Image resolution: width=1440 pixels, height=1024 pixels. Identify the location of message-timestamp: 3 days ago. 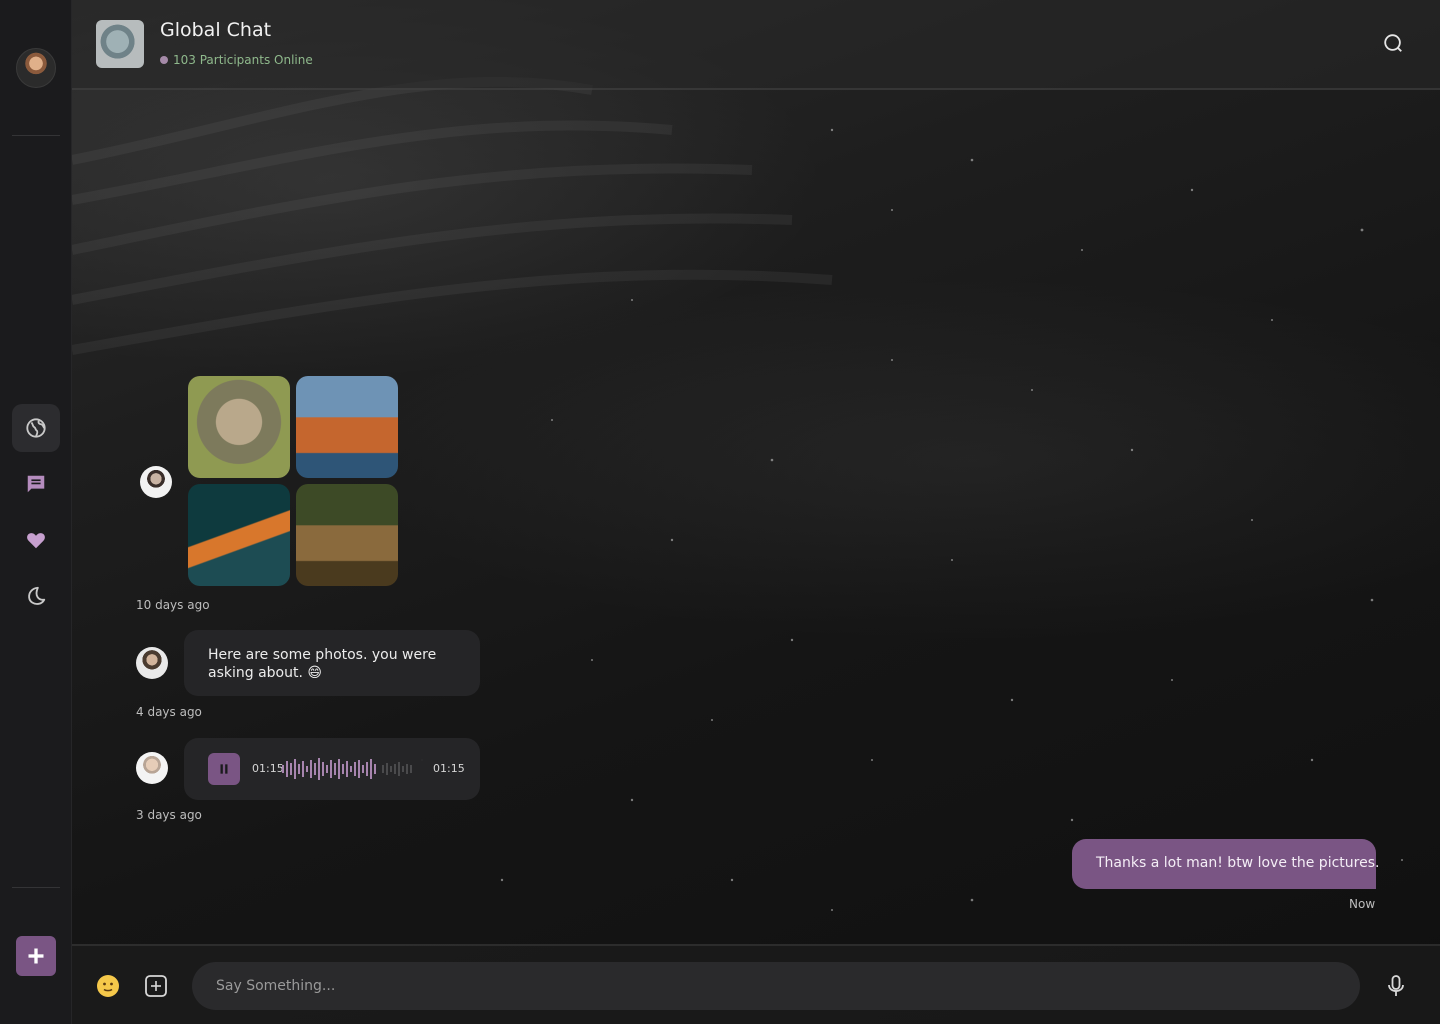
(169, 815).